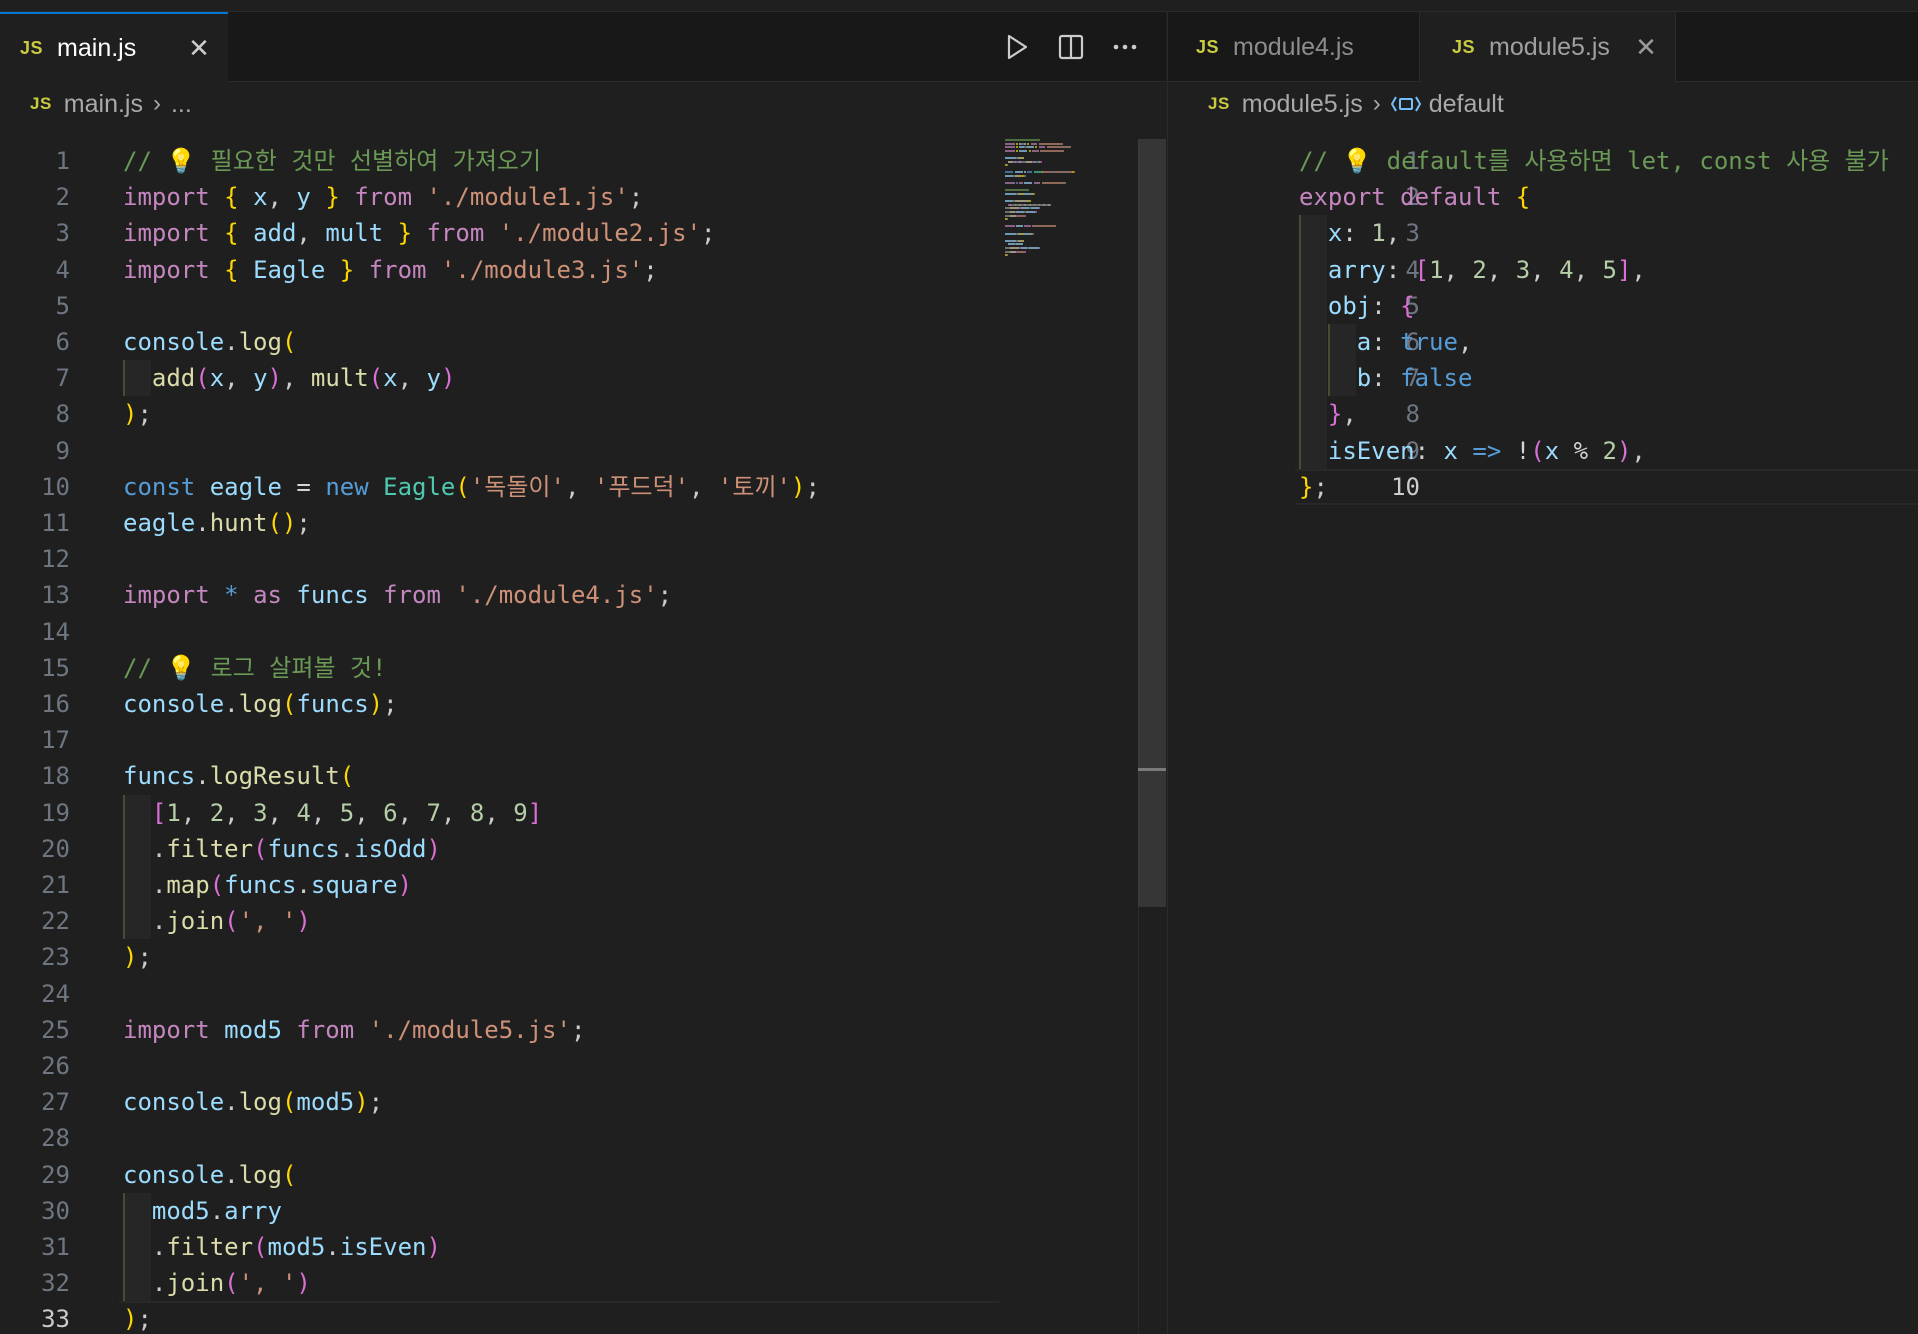 The width and height of the screenshot is (1918, 1334). I want to click on scrollbar-thumb, so click(1152, 523).